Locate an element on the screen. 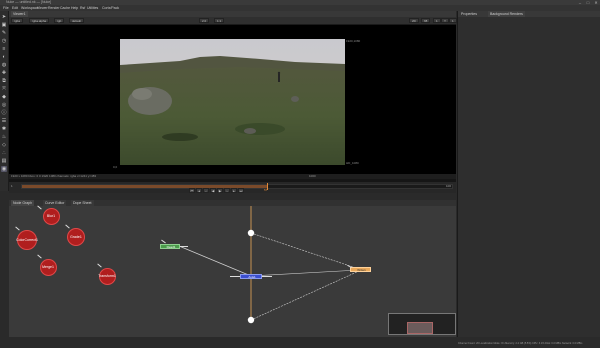  properties-tab-bar: Properties Background Renders is located at coordinates (529, 14).